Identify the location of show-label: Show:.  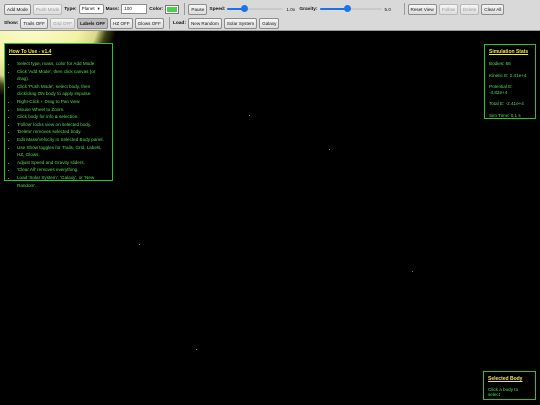
(11, 23).